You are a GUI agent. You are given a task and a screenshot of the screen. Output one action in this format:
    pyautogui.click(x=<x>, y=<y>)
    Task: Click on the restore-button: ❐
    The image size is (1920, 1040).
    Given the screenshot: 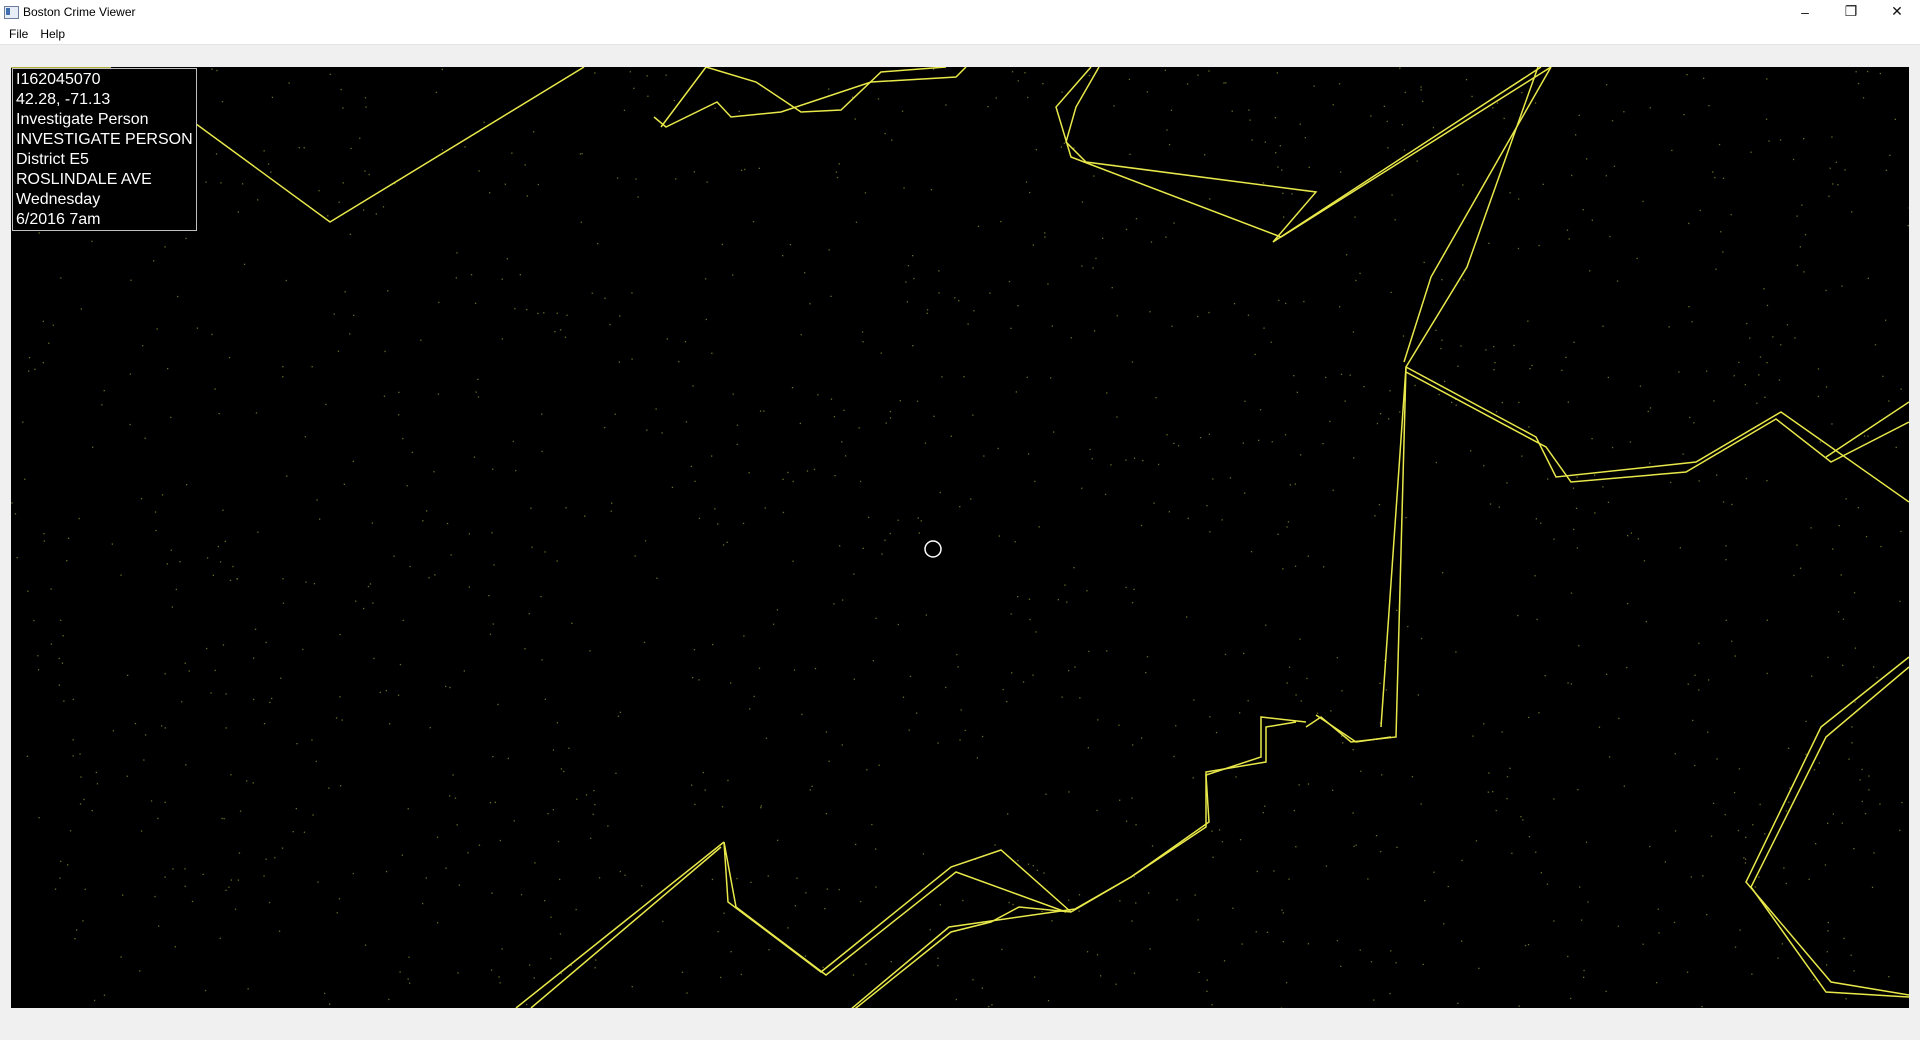 What is the action you would take?
    pyautogui.click(x=1851, y=11)
    